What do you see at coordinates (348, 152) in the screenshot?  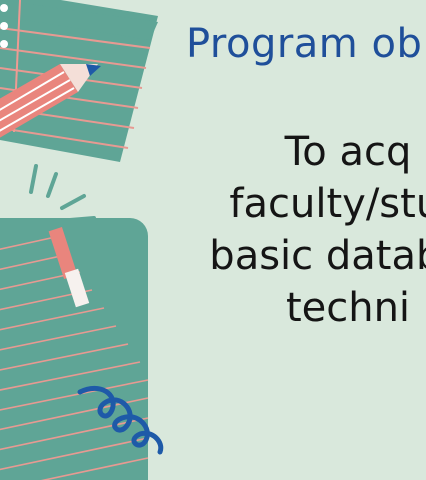 I see `body-line: To acq` at bounding box center [348, 152].